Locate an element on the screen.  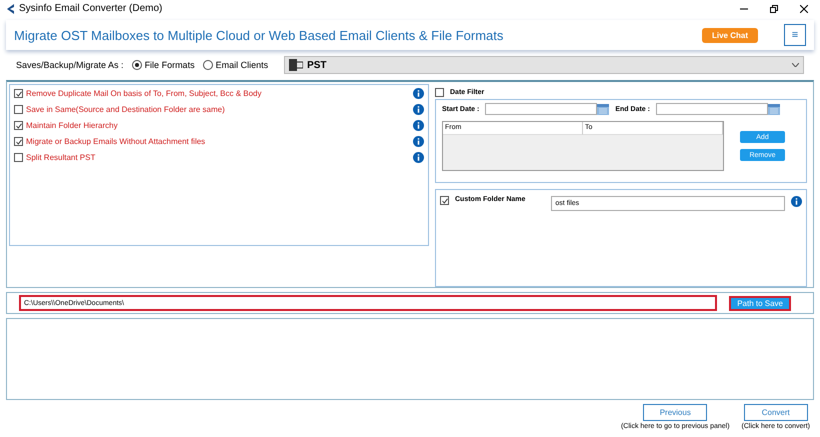
close-icon is located at coordinates (804, 8).